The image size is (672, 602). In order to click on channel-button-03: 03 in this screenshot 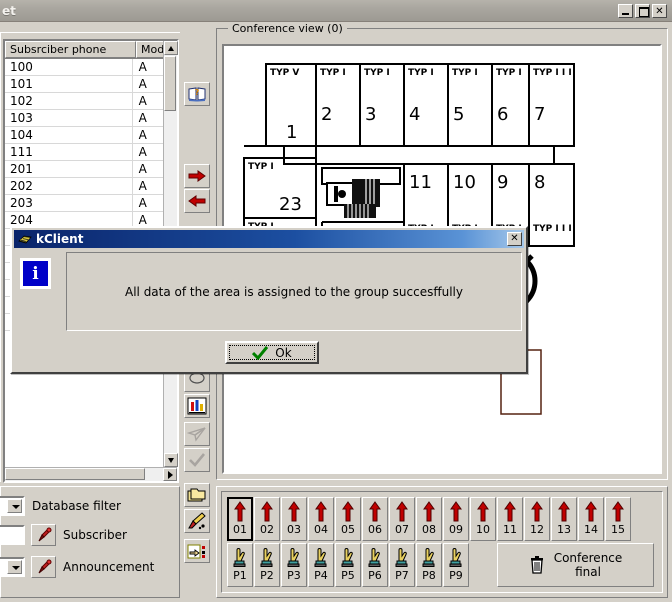, I will do `click(294, 519)`.